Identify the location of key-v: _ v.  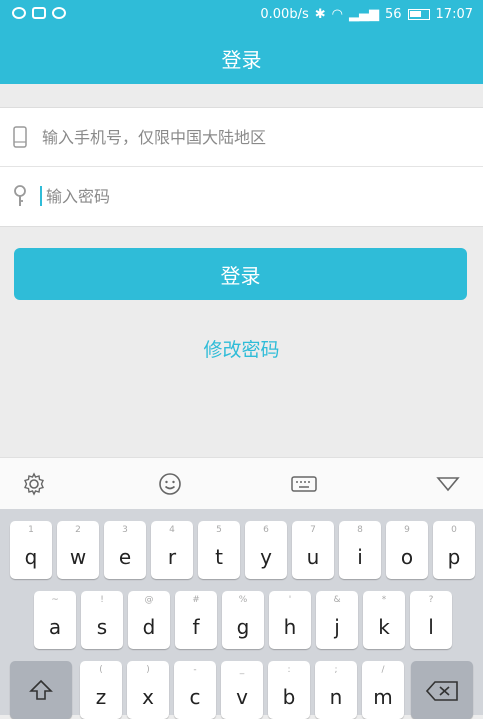
(242, 690).